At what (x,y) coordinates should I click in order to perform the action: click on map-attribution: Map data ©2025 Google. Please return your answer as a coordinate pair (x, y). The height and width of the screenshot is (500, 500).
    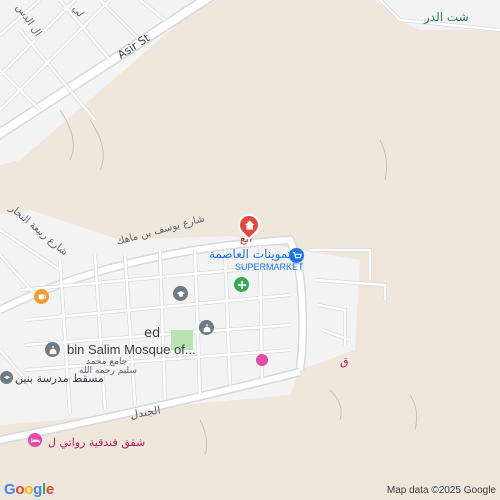
    Looking at the image, I should click on (441, 490).